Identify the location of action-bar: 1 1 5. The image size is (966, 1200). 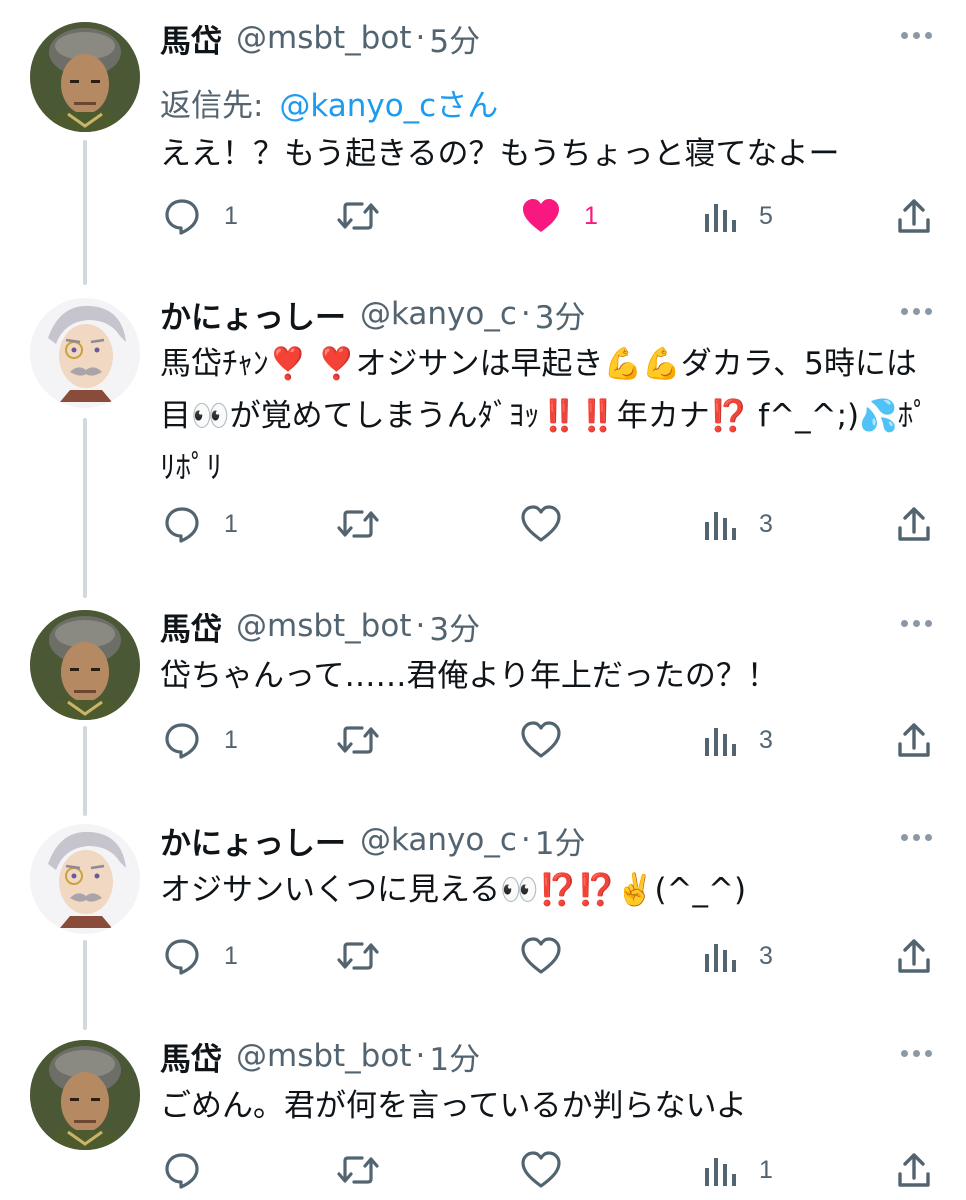
(483, 216).